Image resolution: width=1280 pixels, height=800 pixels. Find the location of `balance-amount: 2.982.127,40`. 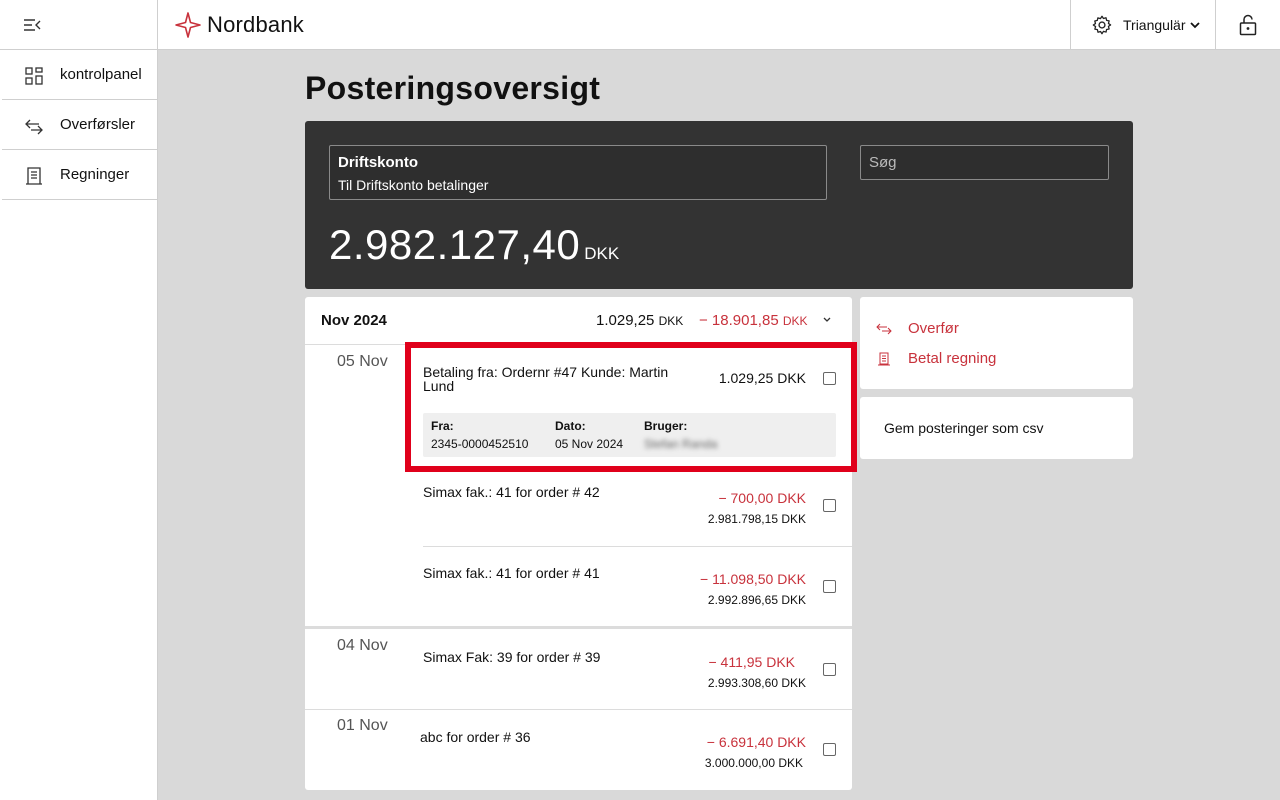

balance-amount: 2.982.127,40 is located at coordinates (455, 244).